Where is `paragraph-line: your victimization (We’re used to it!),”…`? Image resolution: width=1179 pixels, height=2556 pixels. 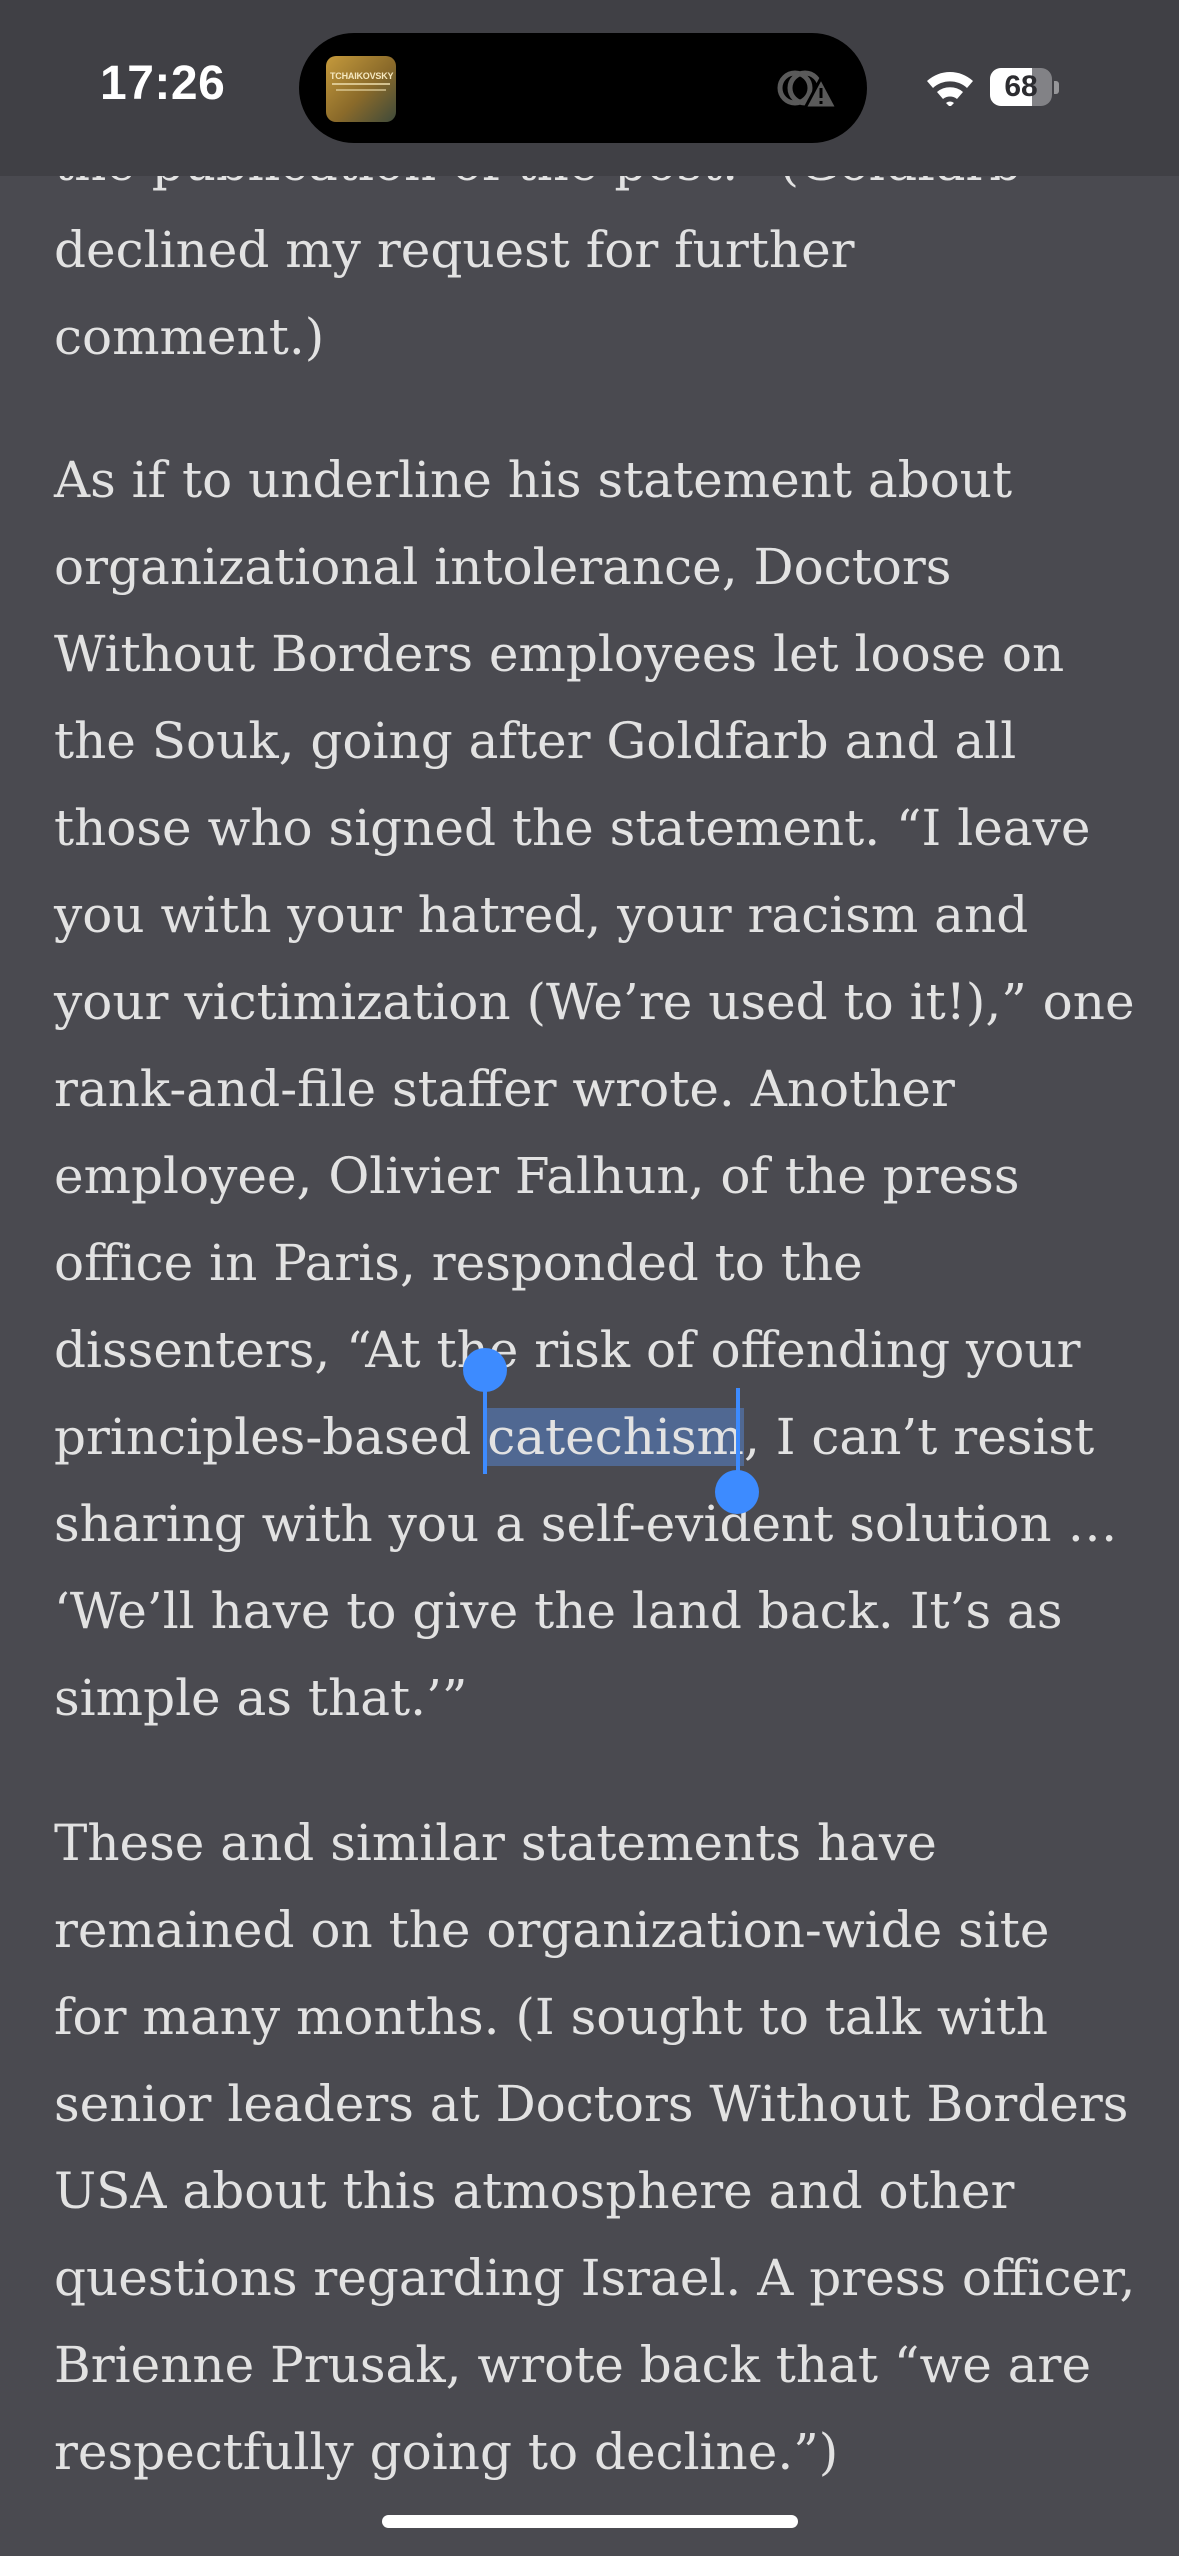 paragraph-line: your victimization (We’re used to it!),”… is located at coordinates (594, 1002).